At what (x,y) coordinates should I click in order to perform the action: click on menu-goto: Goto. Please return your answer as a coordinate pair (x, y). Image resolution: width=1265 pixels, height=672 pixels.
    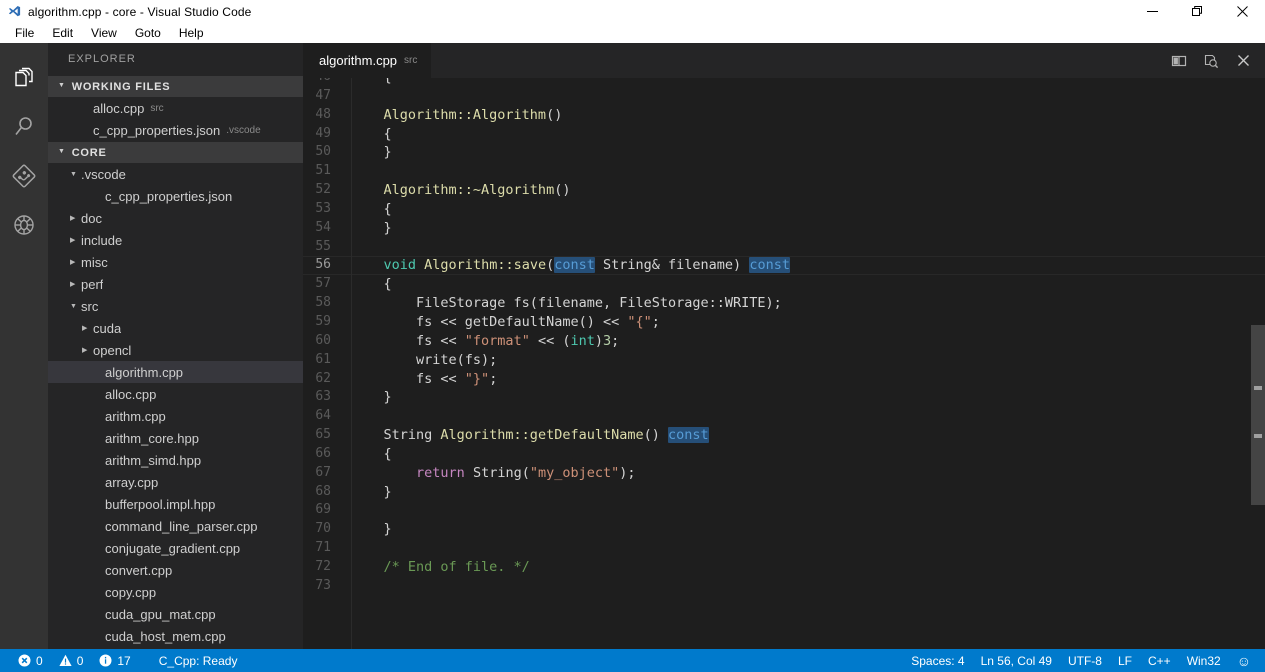
    Looking at the image, I should click on (148, 33).